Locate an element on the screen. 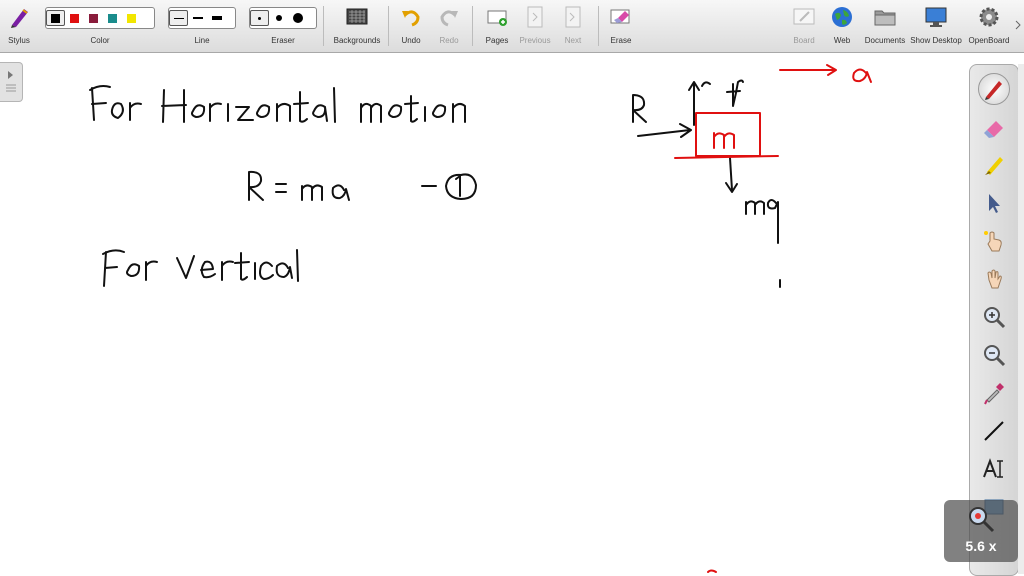 The height and width of the screenshot is (576, 1024). highlighter-tool is located at coordinates (994, 165).